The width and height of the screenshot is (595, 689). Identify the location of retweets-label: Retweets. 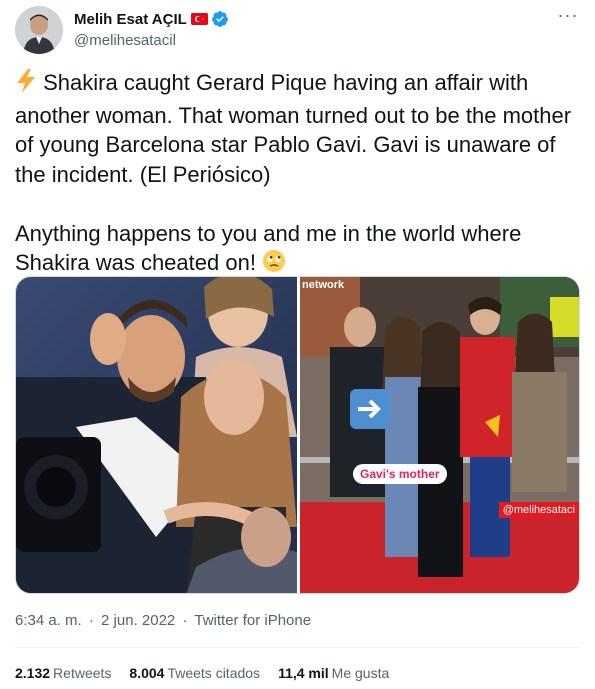
(82, 673).